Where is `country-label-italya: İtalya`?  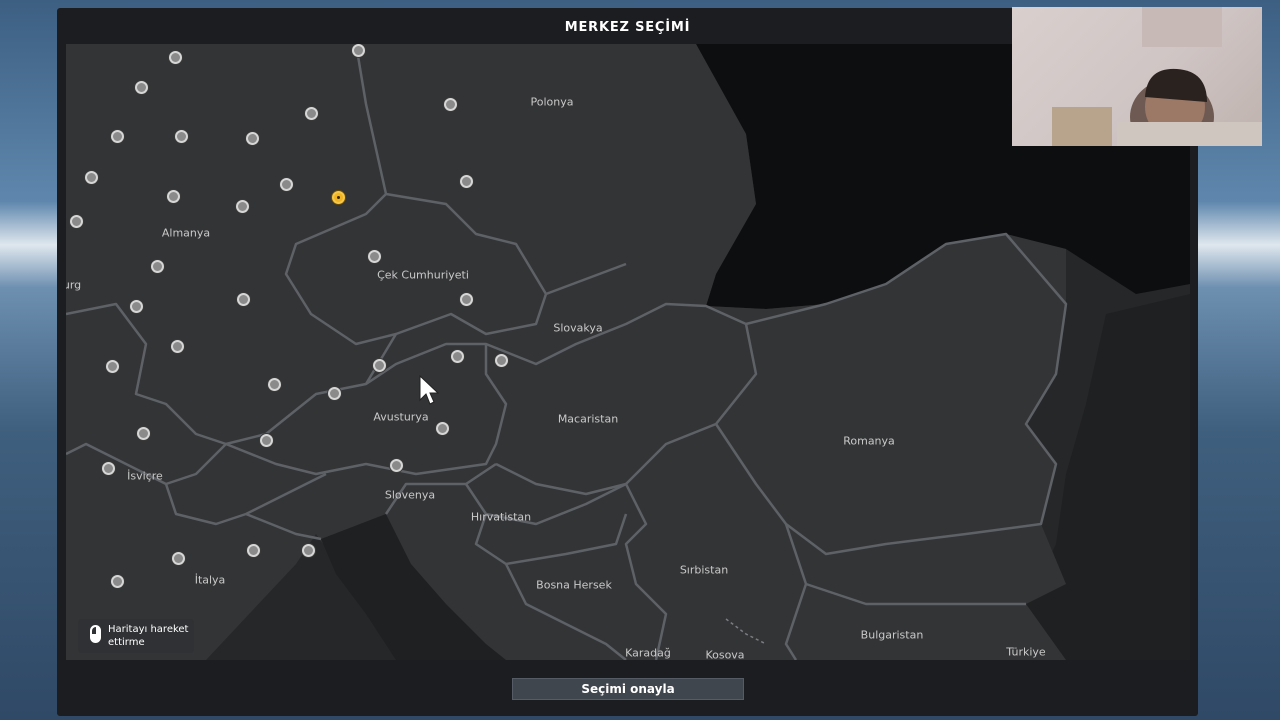 country-label-italya: İtalya is located at coordinates (210, 580).